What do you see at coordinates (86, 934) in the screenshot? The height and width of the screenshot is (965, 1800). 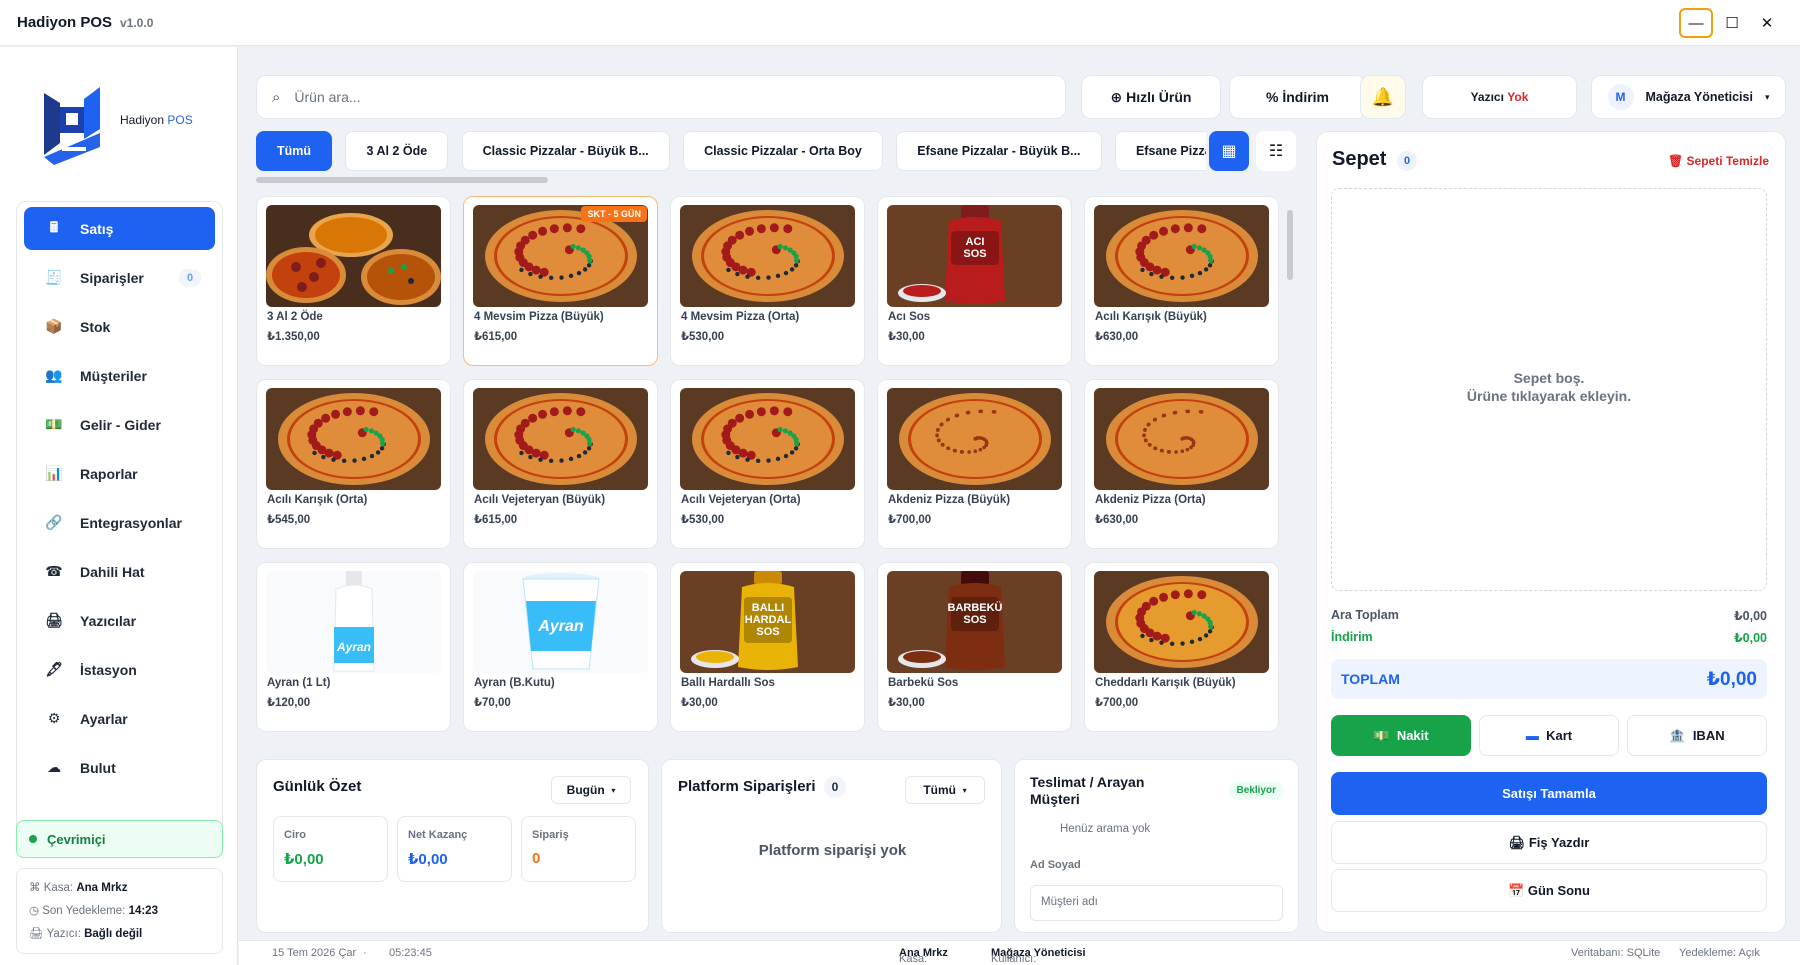 I see `printer-info: 🖨 Yazıcı: Bağlı değil` at bounding box center [86, 934].